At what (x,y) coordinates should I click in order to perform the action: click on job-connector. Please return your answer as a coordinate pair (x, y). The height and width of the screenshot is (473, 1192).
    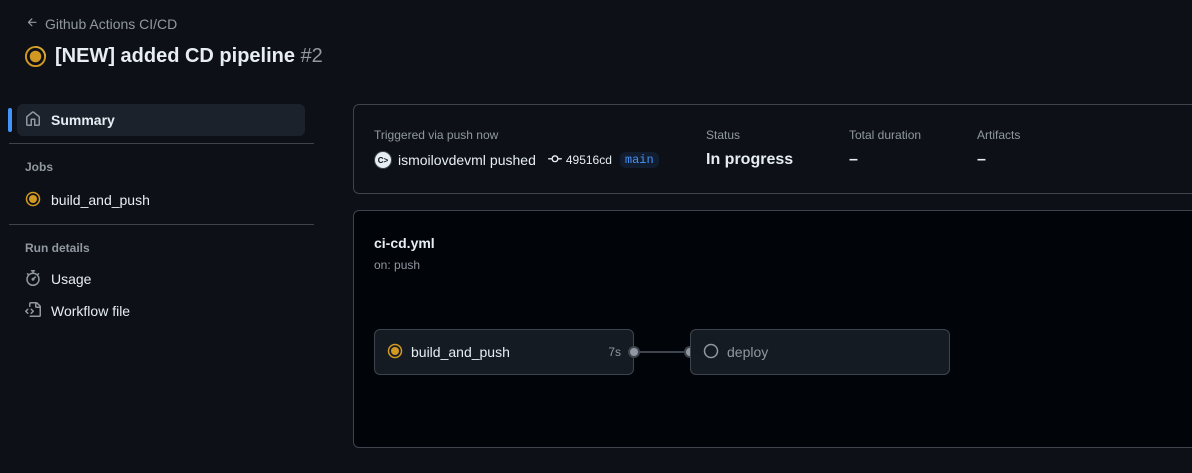
    Looking at the image, I should click on (662, 352).